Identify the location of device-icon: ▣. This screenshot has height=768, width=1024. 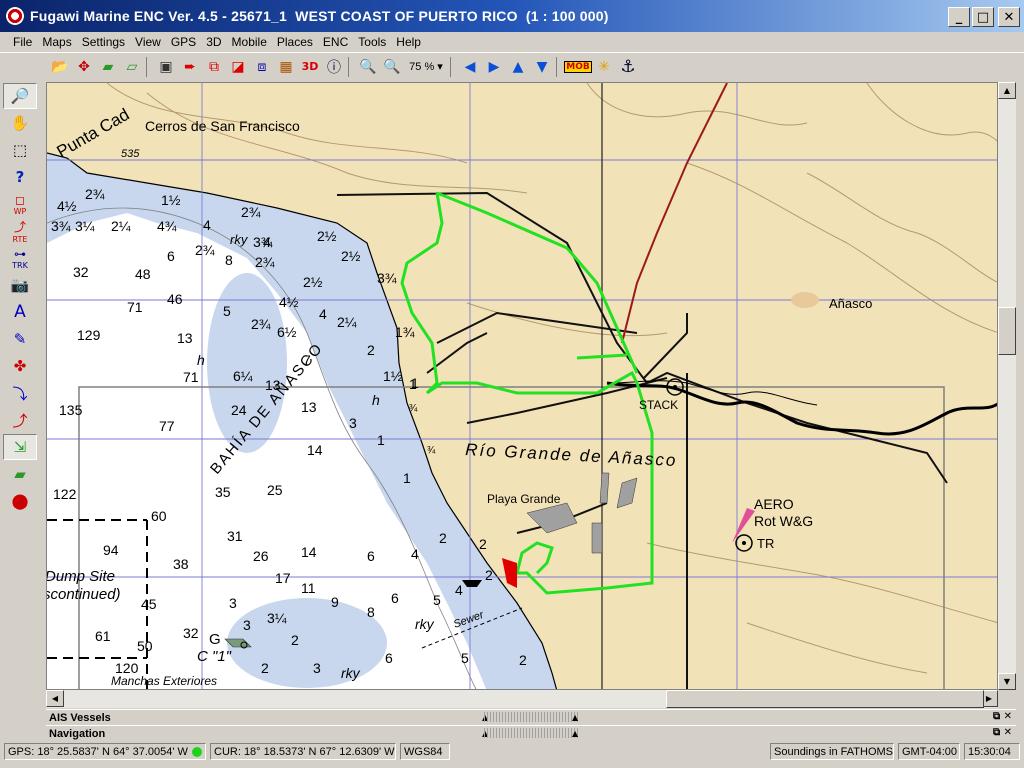
(166, 67).